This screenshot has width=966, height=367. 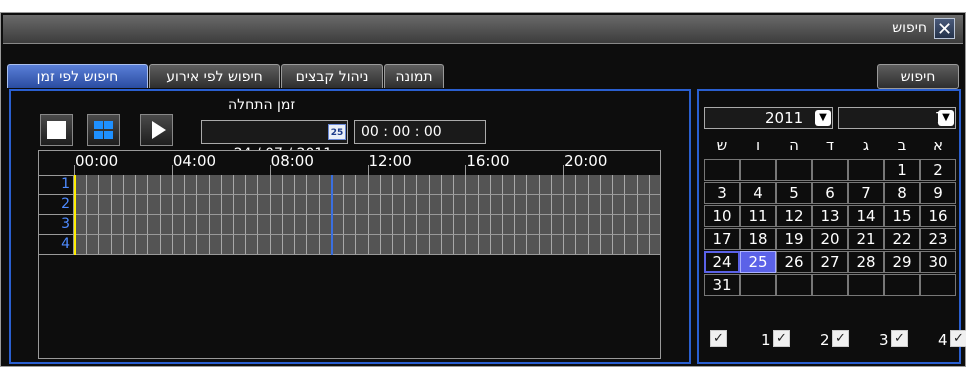 I want to click on calendar-day: 13, so click(x=830, y=216).